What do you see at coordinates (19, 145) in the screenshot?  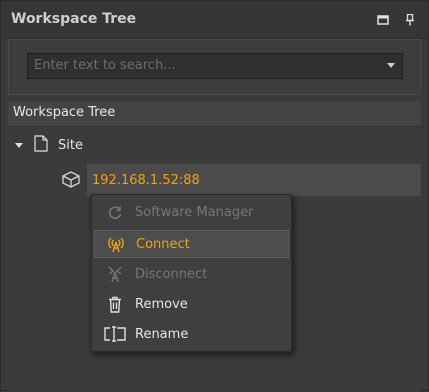 I see `expand-arrow-icon` at bounding box center [19, 145].